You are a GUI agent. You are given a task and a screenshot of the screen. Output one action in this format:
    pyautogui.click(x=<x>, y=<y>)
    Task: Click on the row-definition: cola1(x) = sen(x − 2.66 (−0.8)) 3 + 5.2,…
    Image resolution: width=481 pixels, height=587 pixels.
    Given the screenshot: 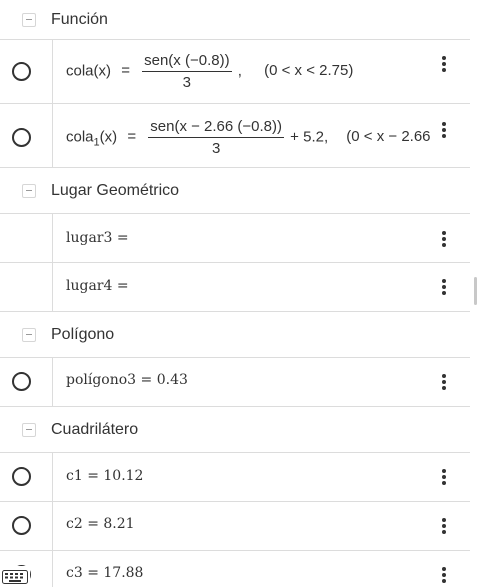 What is the action you would take?
    pyautogui.click(x=248, y=137)
    